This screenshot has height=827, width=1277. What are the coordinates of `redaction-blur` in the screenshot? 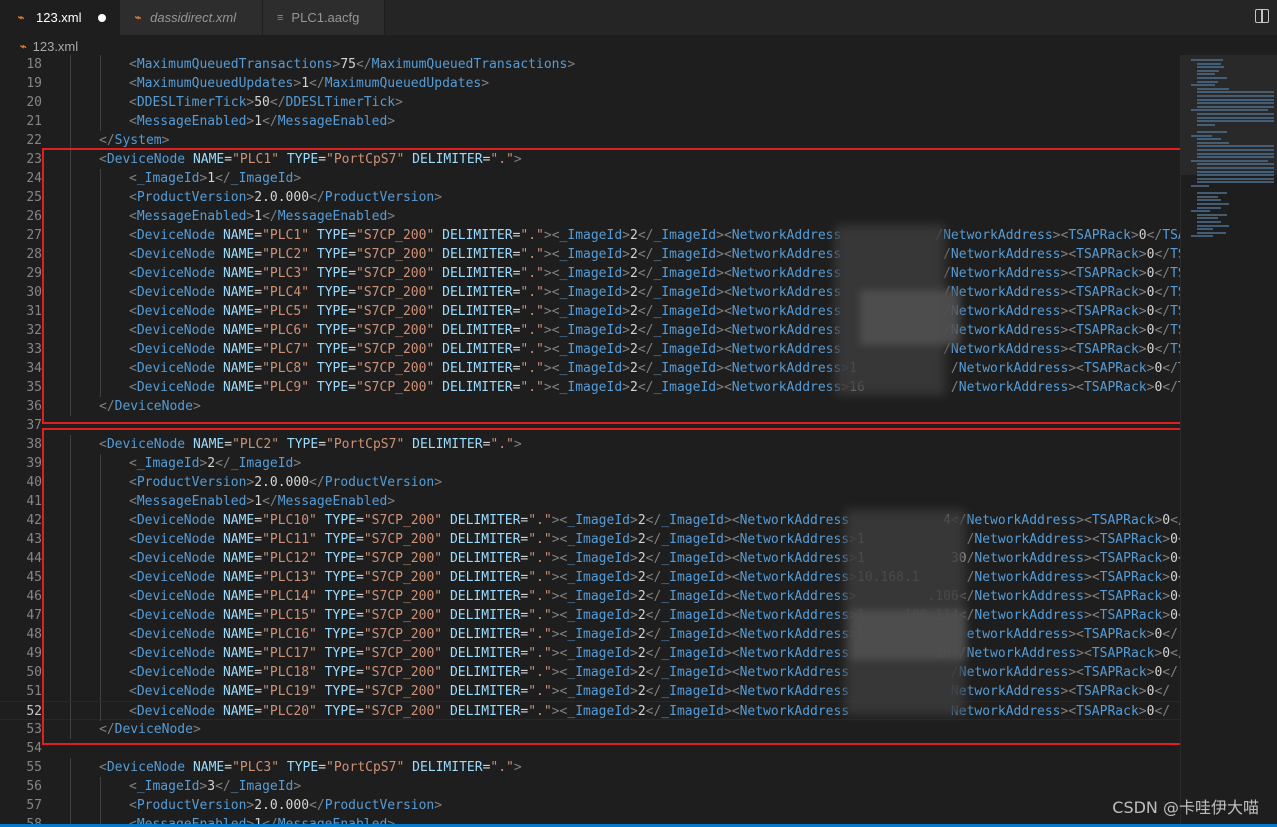 It's located at (910, 317).